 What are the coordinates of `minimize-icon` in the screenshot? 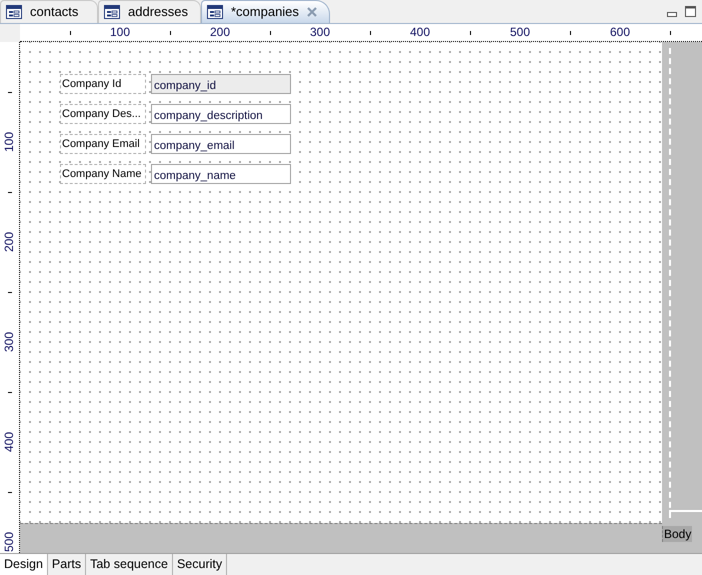 It's located at (672, 14).